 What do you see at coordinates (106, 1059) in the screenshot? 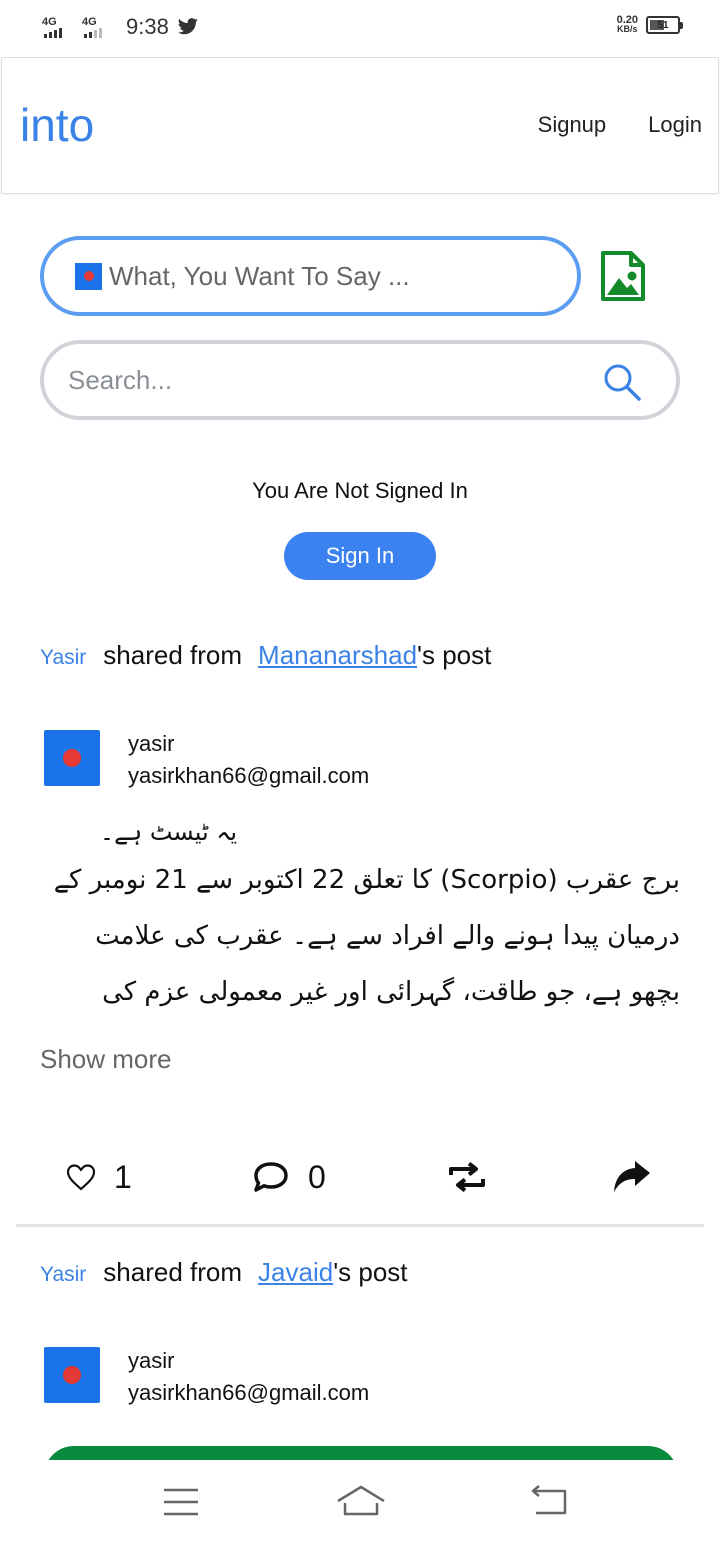
I see `show-more-link: Show more` at bounding box center [106, 1059].